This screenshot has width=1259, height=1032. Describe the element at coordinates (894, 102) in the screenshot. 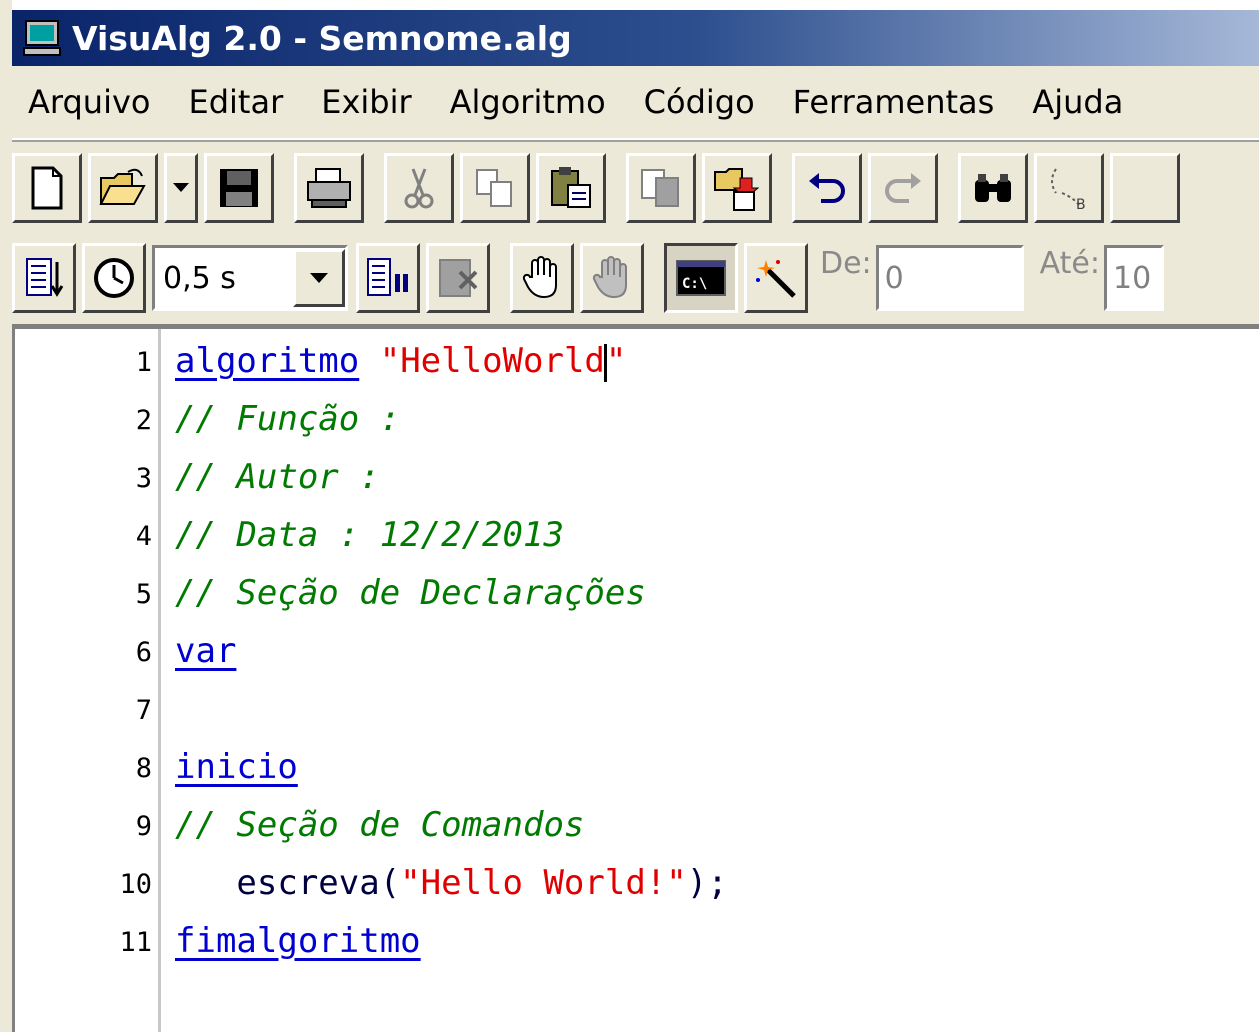

I see `menu-ferramentas: Ferramentas` at that location.